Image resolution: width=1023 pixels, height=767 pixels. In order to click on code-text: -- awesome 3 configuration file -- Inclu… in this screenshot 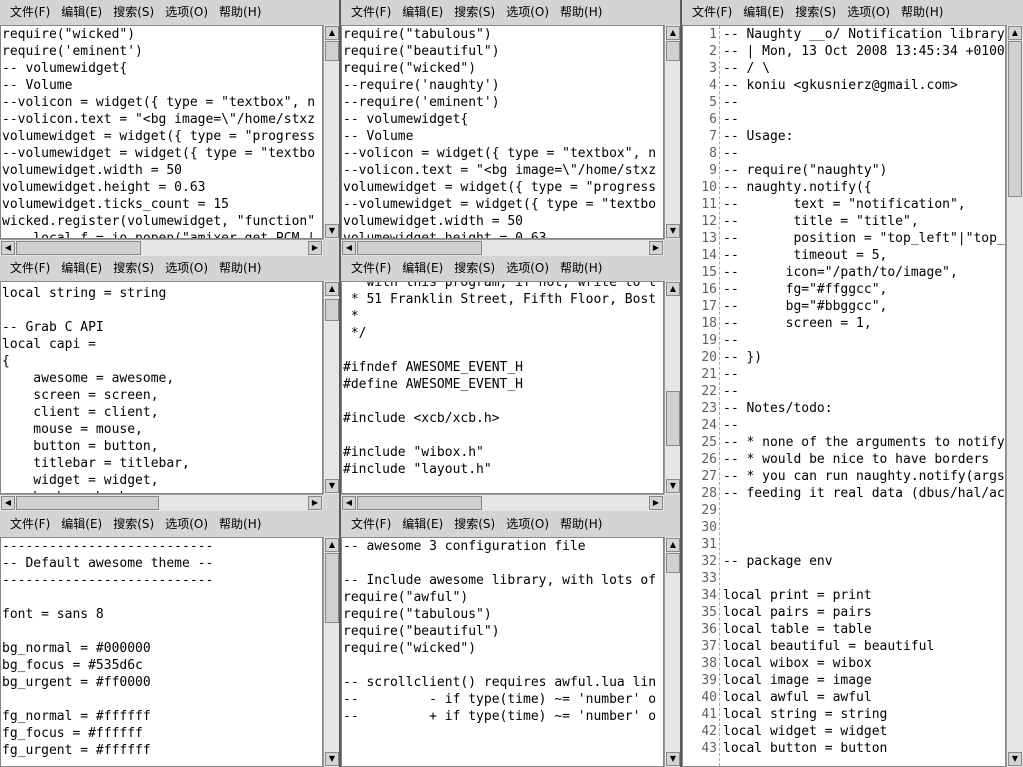, I will do `click(502, 640)`.